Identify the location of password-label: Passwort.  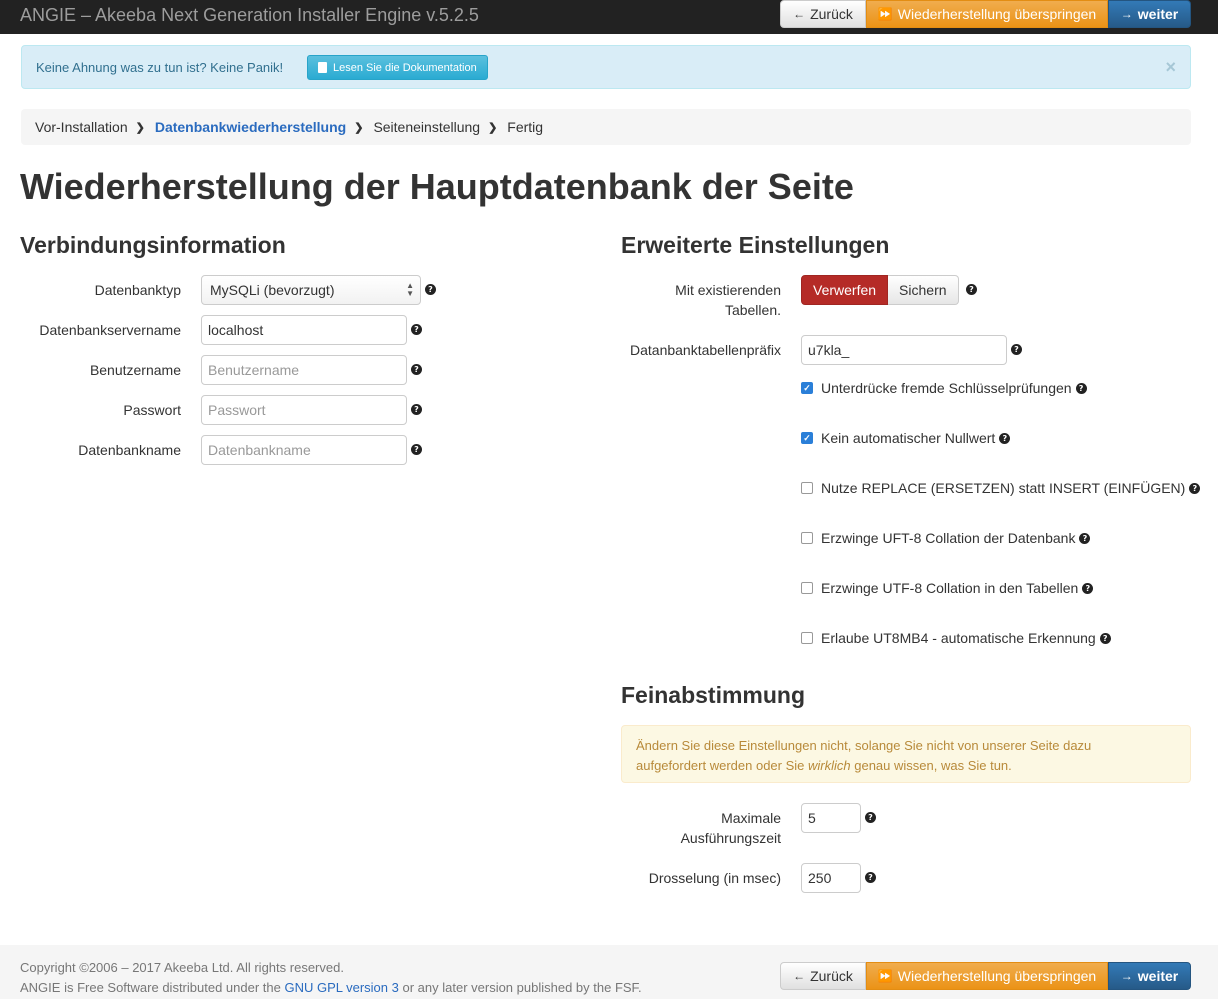
(152, 410).